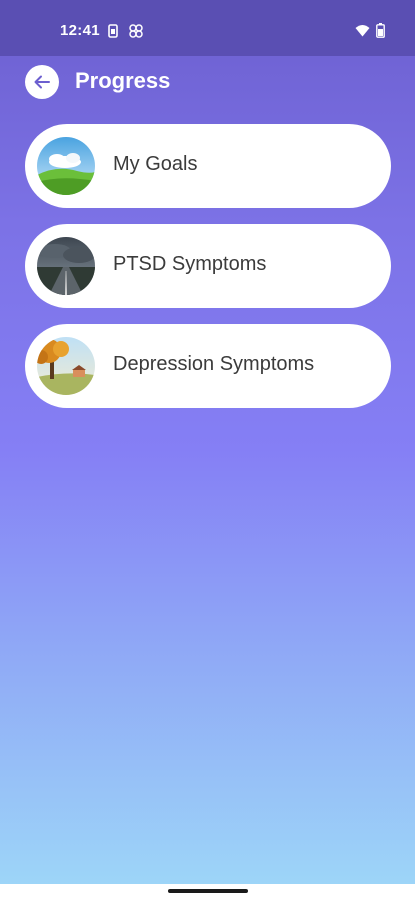  I want to click on status-time: 12:41, so click(80, 30).